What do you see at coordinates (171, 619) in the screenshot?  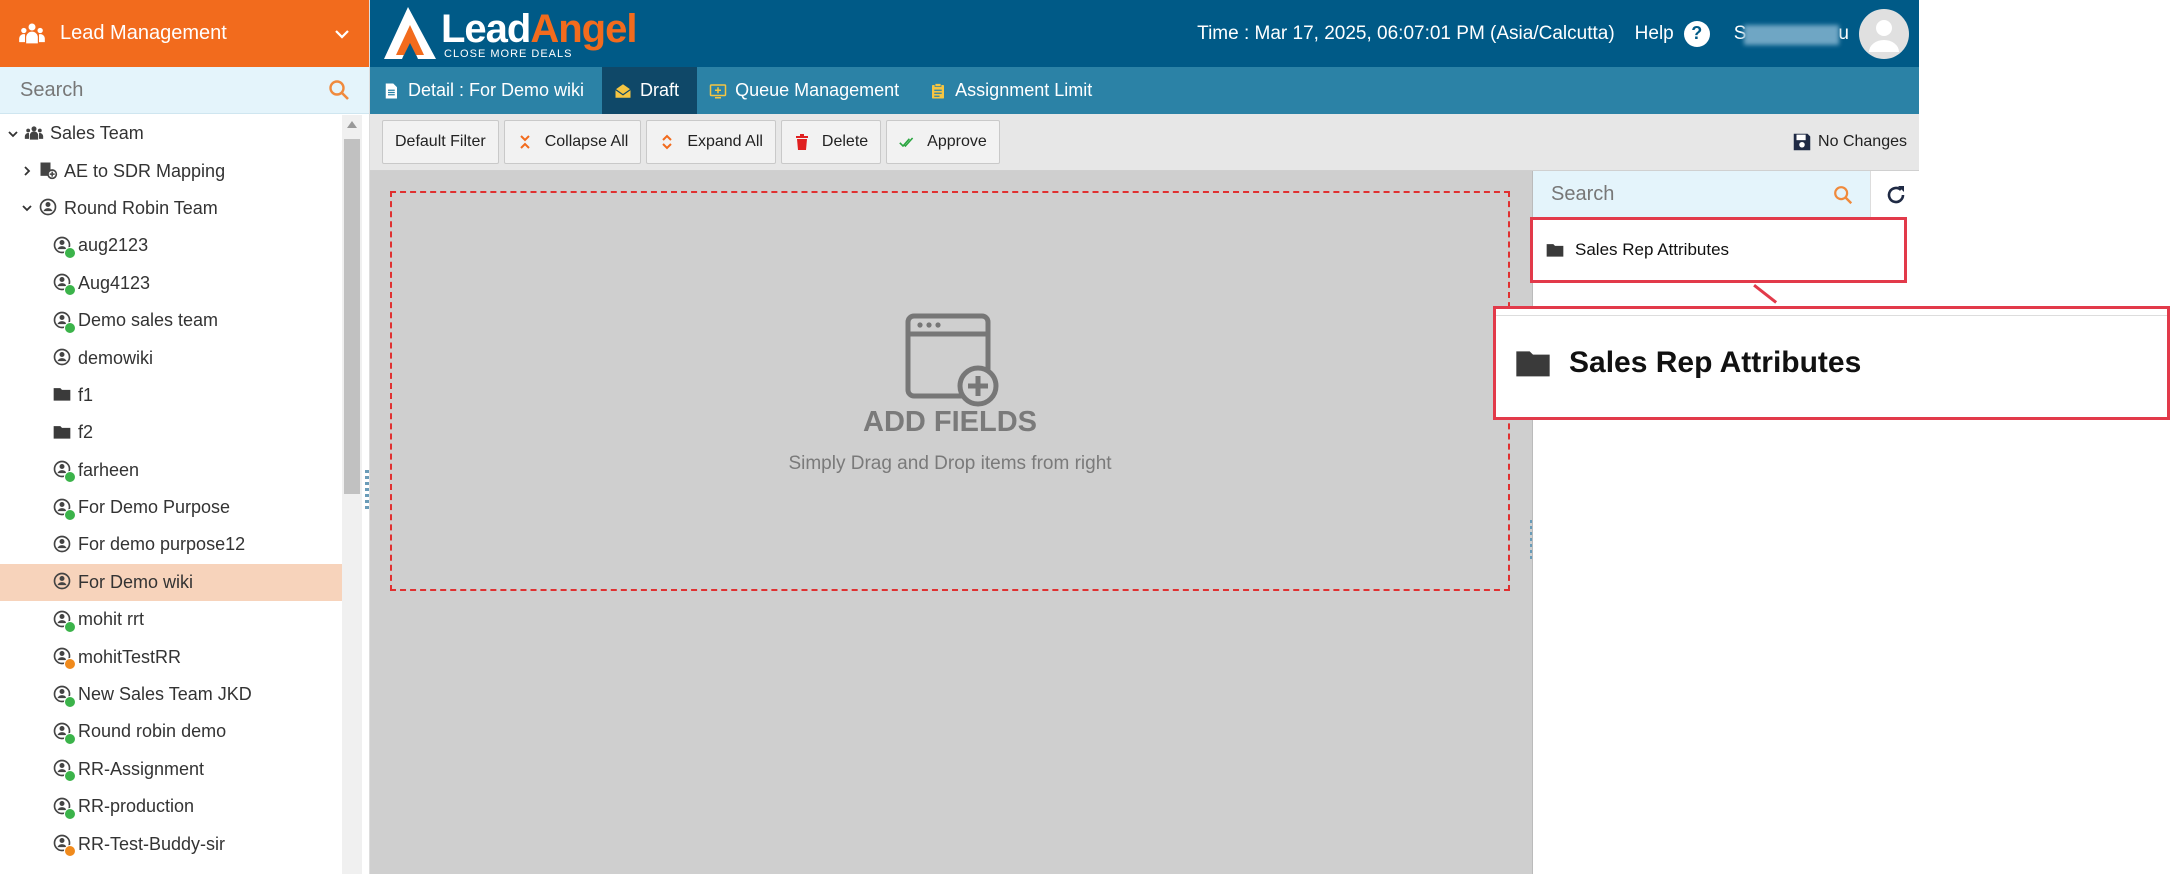 I see `tree-item: mohit rrt` at bounding box center [171, 619].